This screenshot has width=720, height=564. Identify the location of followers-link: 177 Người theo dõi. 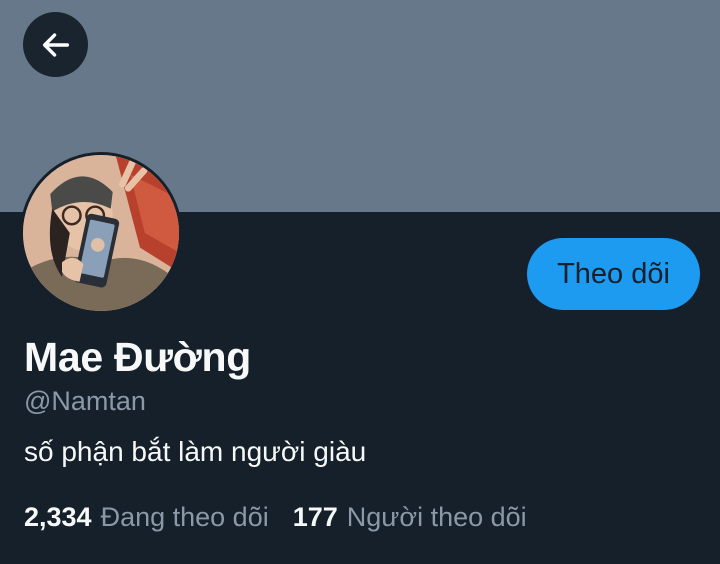
(410, 517).